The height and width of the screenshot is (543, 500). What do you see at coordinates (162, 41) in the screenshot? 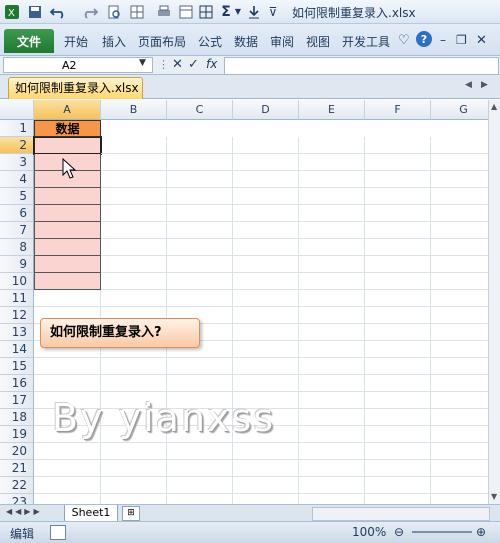
I see `tab-page-layout: 页面布局` at bounding box center [162, 41].